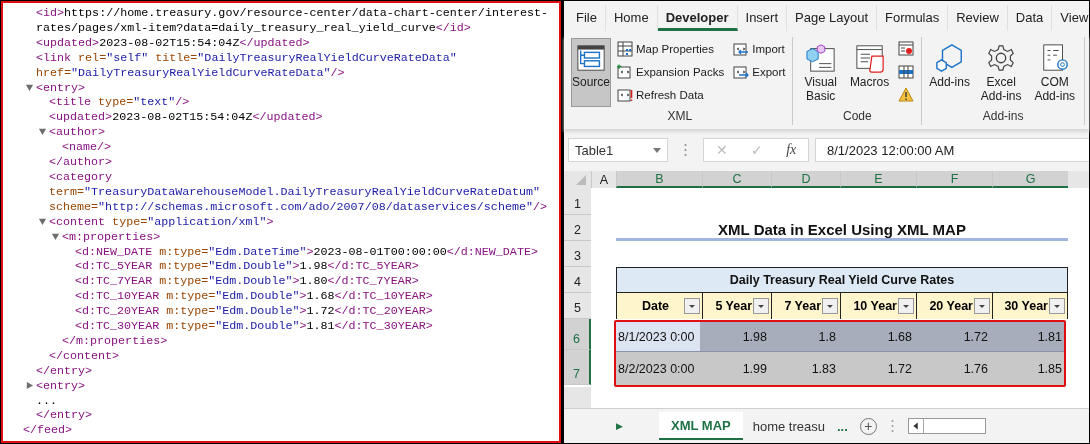  I want to click on ribbon-button: Import, so click(759, 49).